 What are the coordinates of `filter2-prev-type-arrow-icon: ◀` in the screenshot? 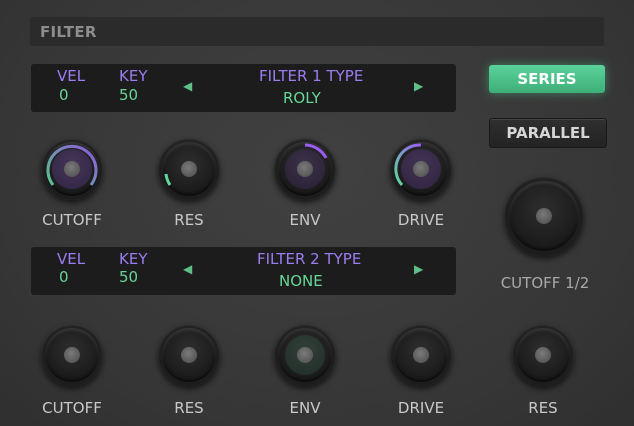 It's located at (187, 269).